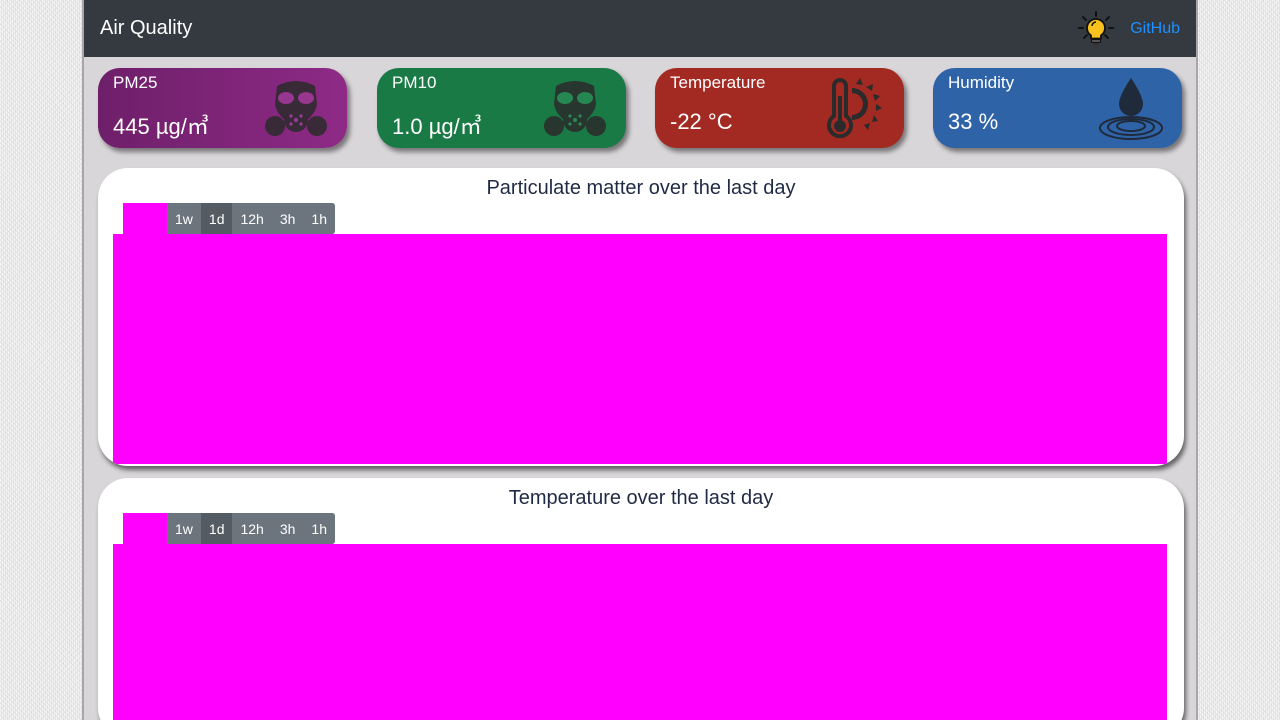 The height and width of the screenshot is (720, 1280). What do you see at coordinates (641, 498) in the screenshot?
I see `chart-title: Temperature over the last day` at bounding box center [641, 498].